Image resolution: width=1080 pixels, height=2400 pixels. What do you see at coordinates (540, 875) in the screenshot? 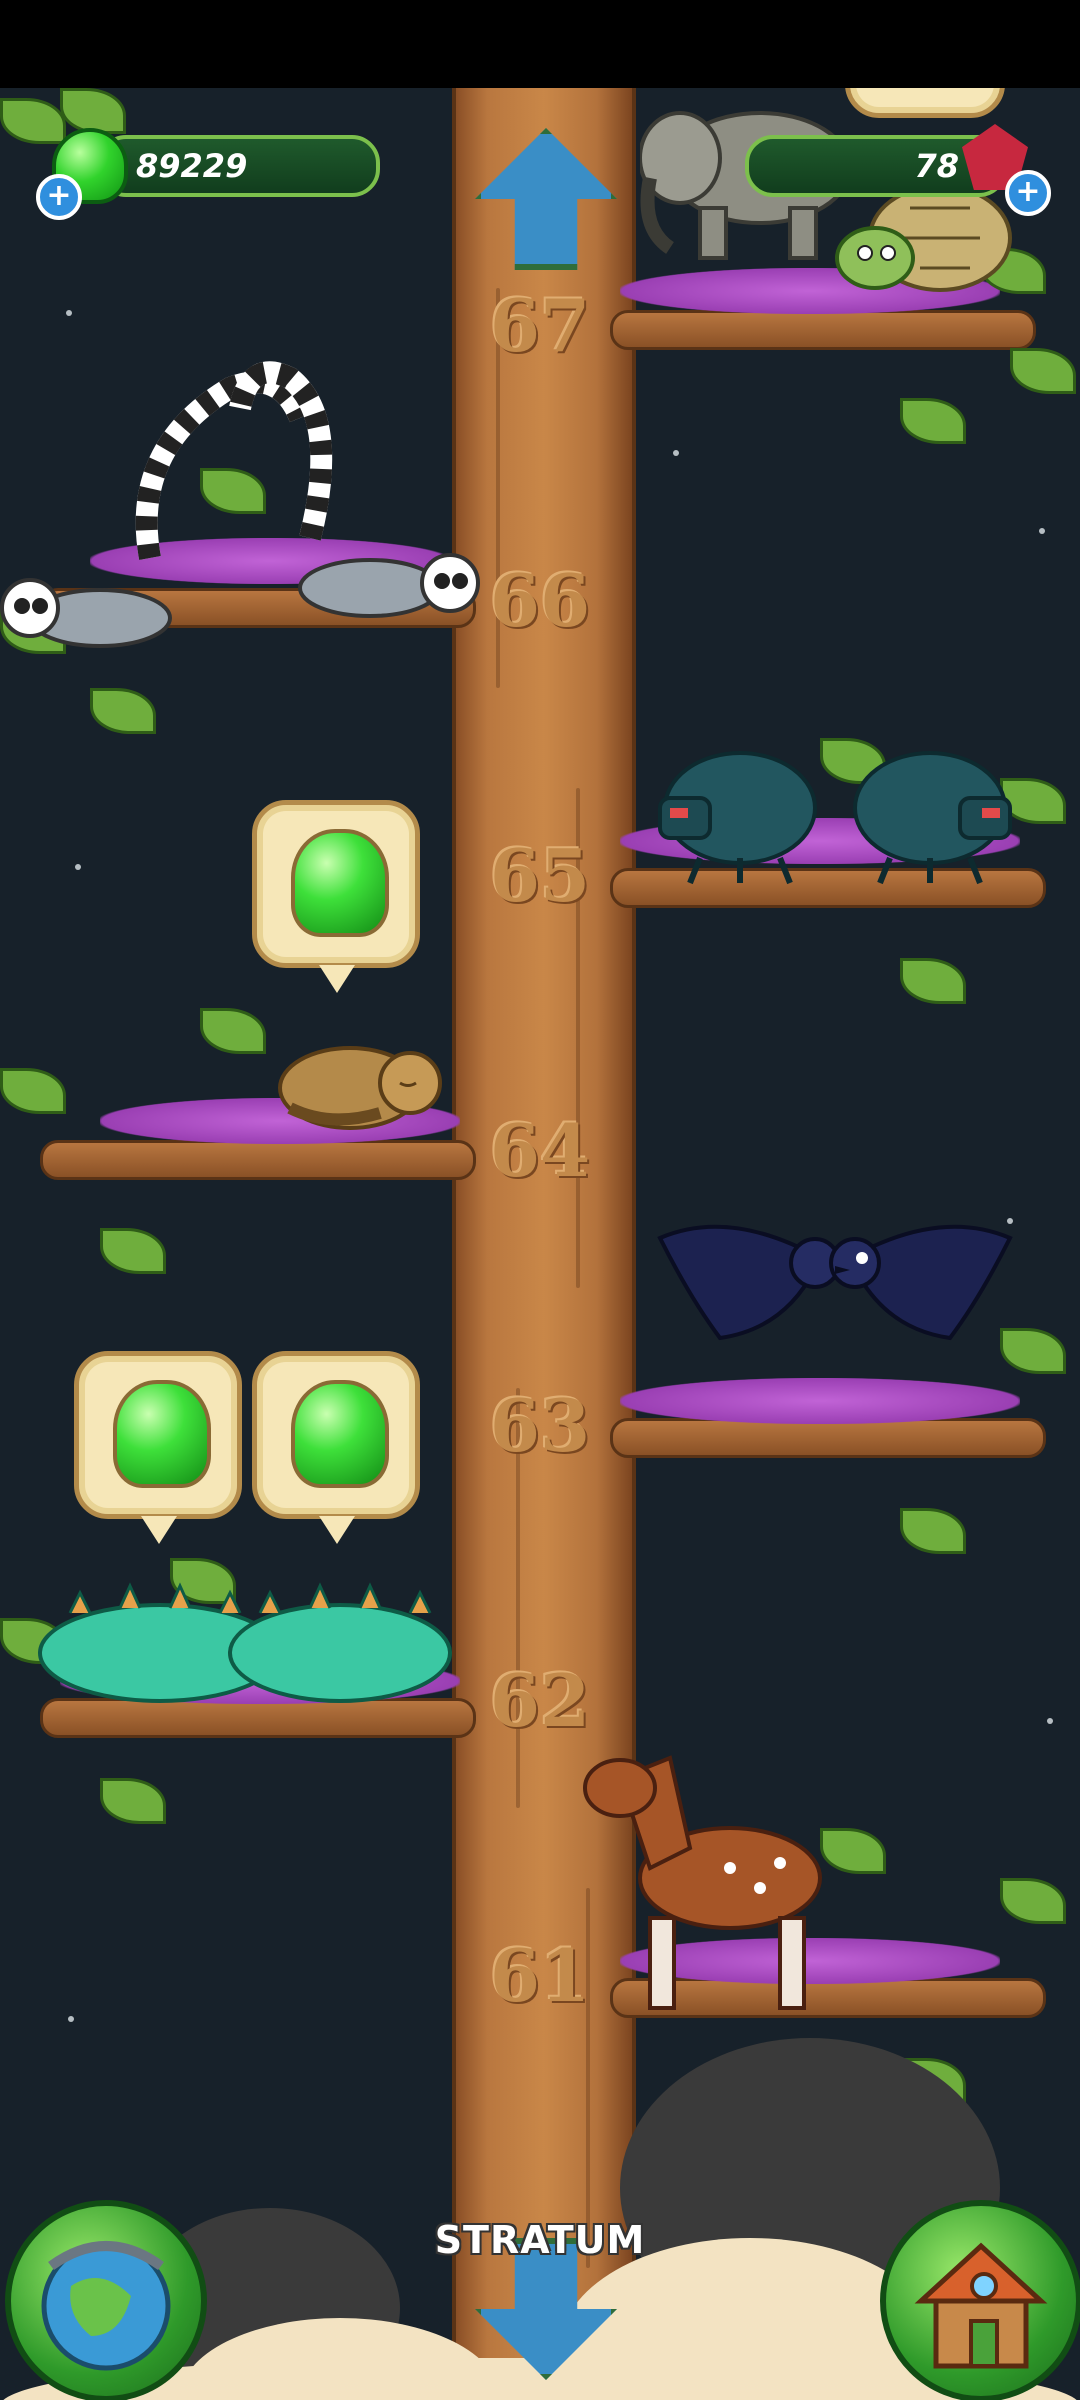
I see `level-number-65: 65` at bounding box center [540, 875].